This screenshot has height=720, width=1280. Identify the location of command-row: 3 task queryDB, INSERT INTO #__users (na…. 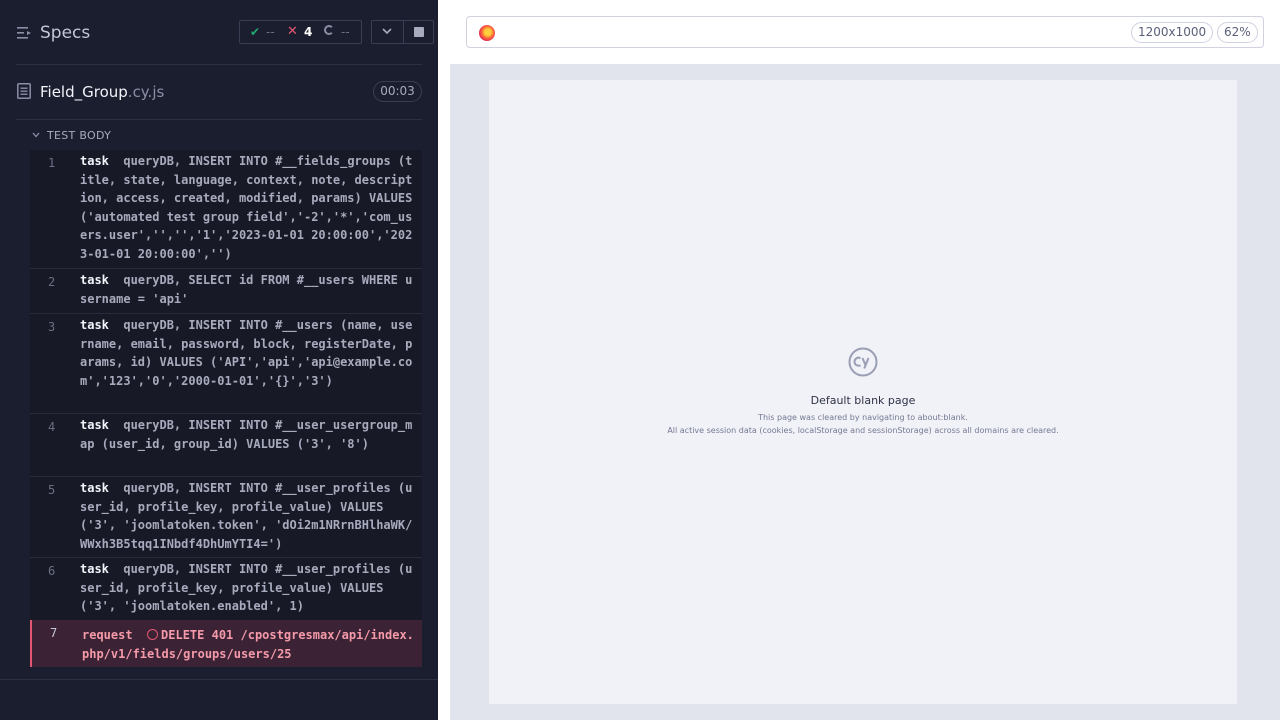
(226, 363).